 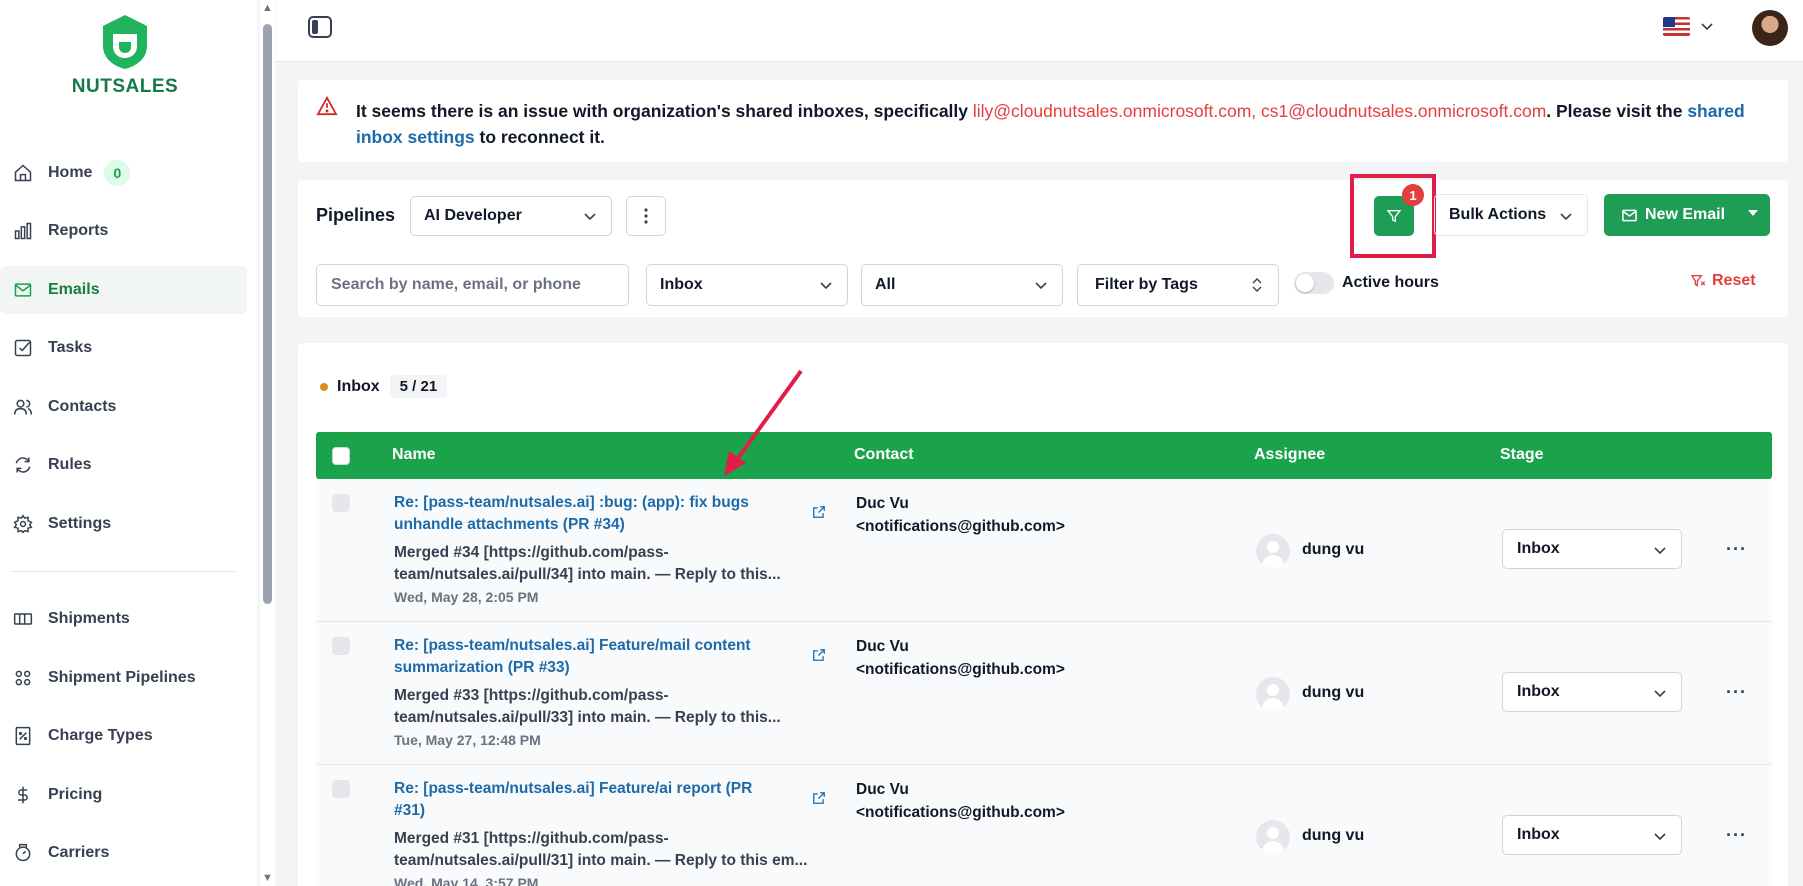 I want to click on users-icon, so click(x=23, y=407).